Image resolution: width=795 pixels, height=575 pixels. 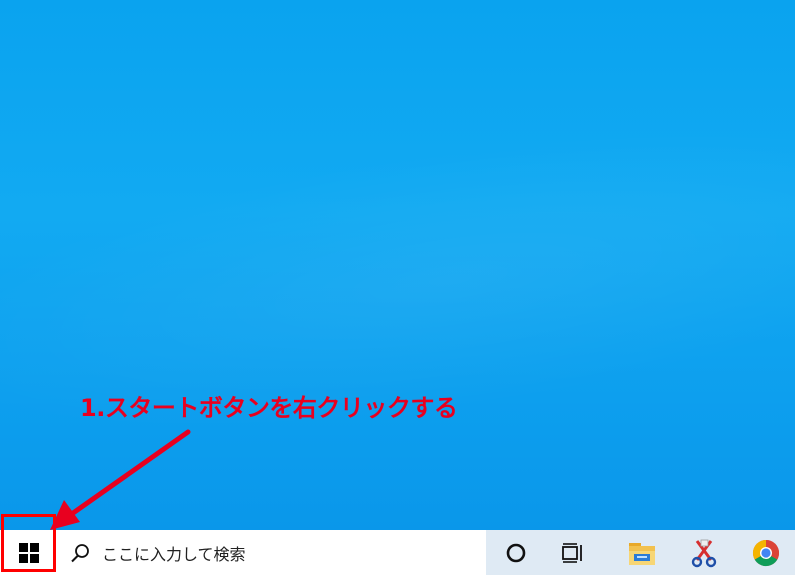 I want to click on cortana-circle-icon, so click(x=516, y=552).